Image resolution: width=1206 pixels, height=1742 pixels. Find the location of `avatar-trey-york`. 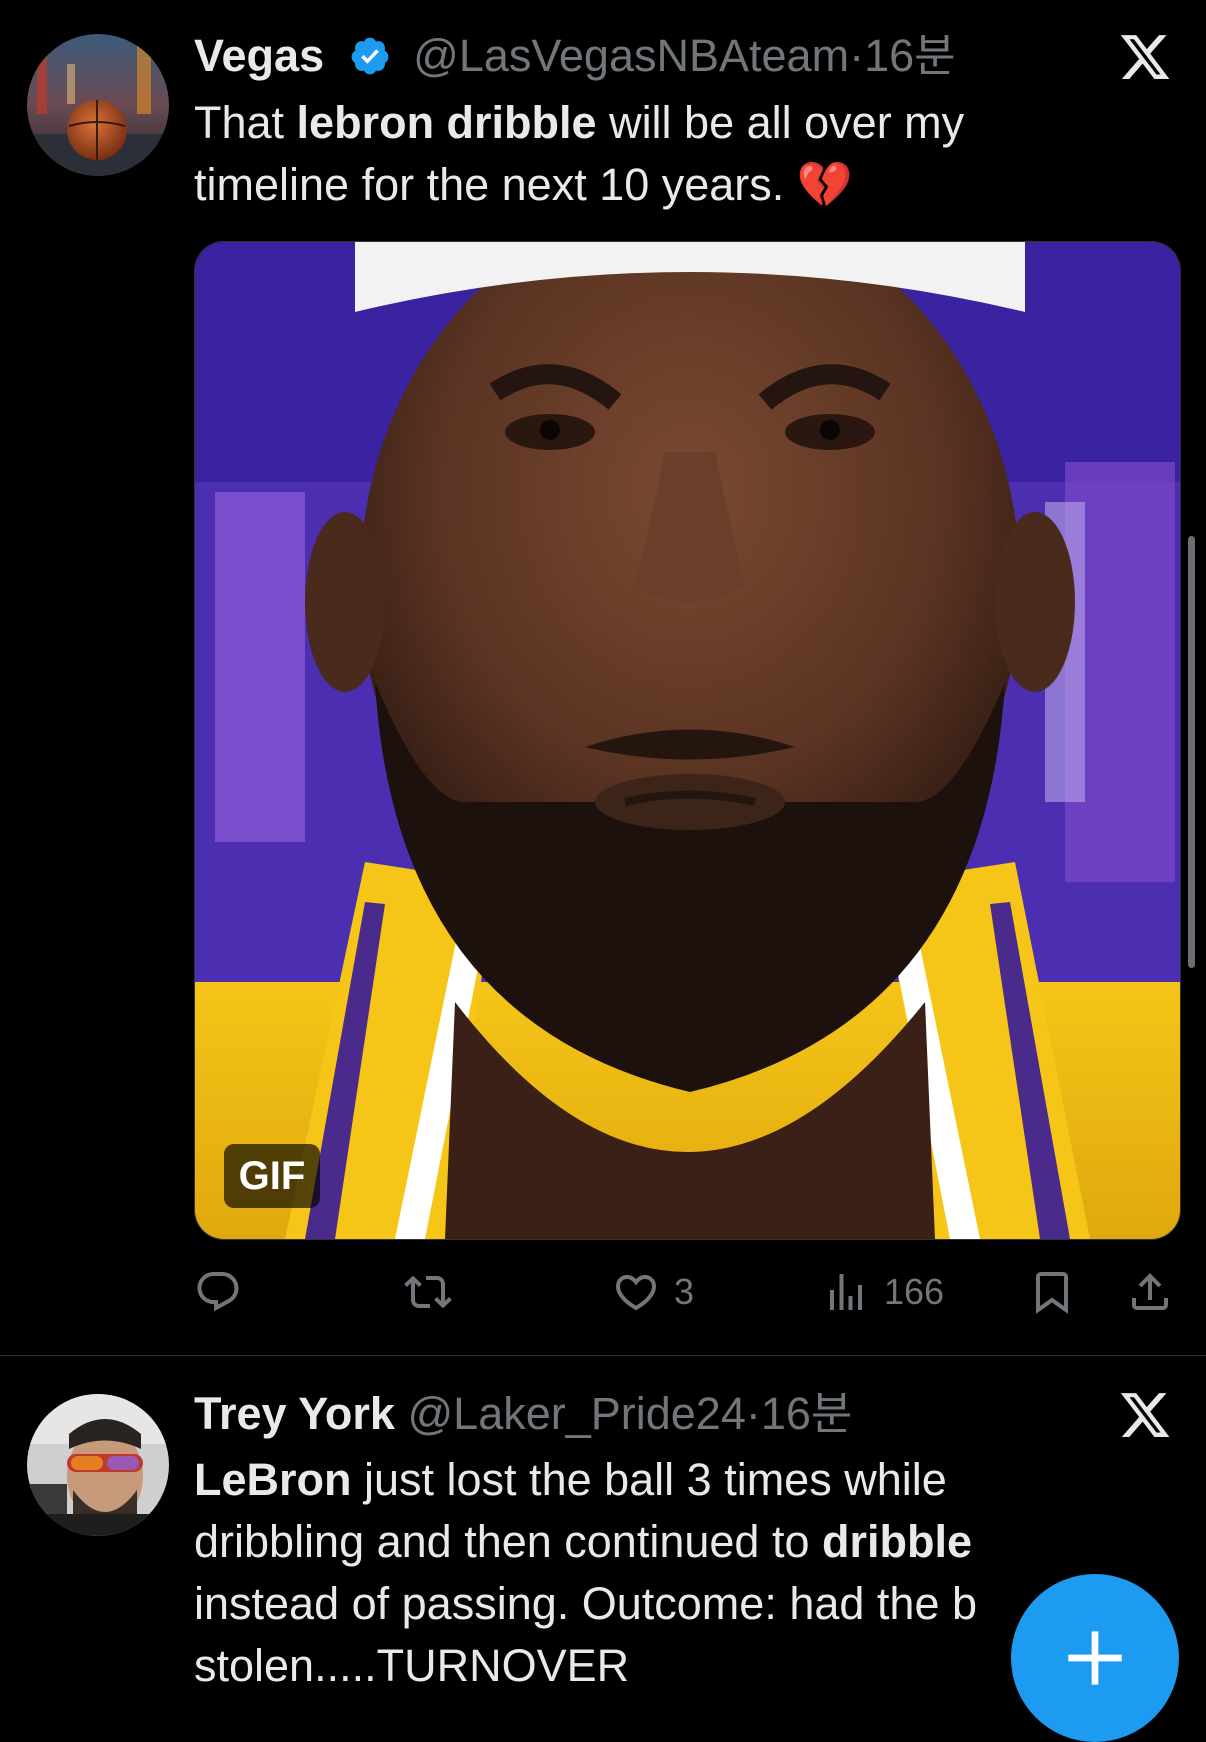

avatar-trey-york is located at coordinates (98, 1465).